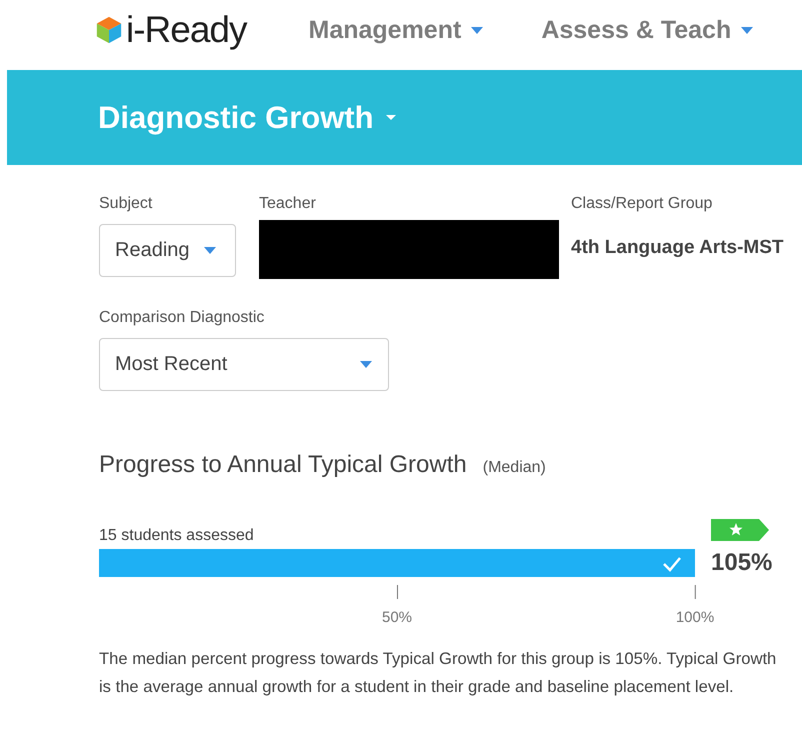 This screenshot has height=755, width=802. I want to click on field-label: Comparison Diagnostic, so click(182, 318).